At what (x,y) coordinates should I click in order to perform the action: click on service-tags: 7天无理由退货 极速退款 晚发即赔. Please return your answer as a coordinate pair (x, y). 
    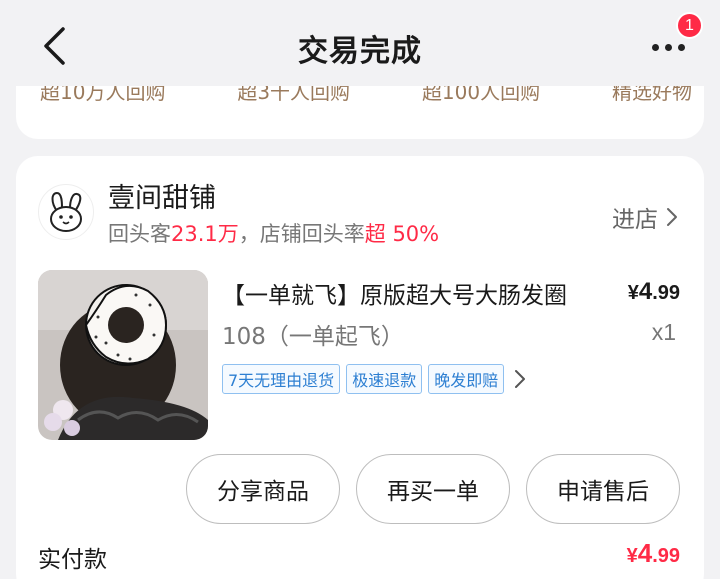
    Looking at the image, I should click on (374, 379).